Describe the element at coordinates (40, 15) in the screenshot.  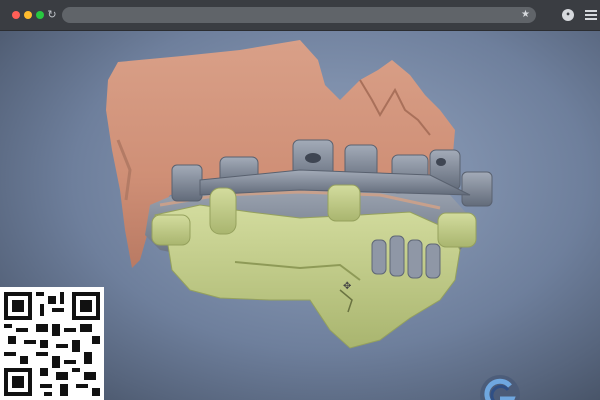
I see `maximize-window-button` at that location.